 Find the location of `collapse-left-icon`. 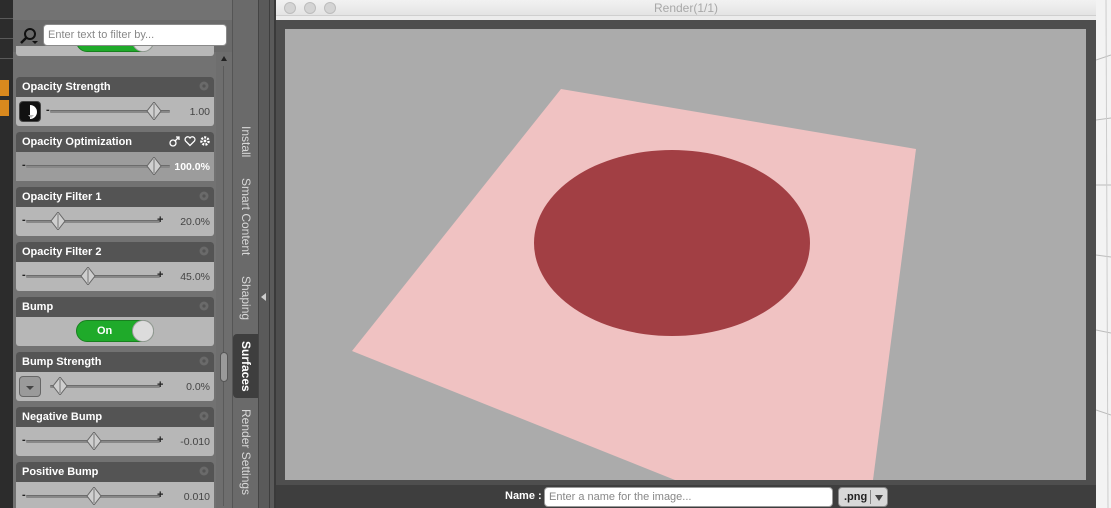

collapse-left-icon is located at coordinates (263, 297).